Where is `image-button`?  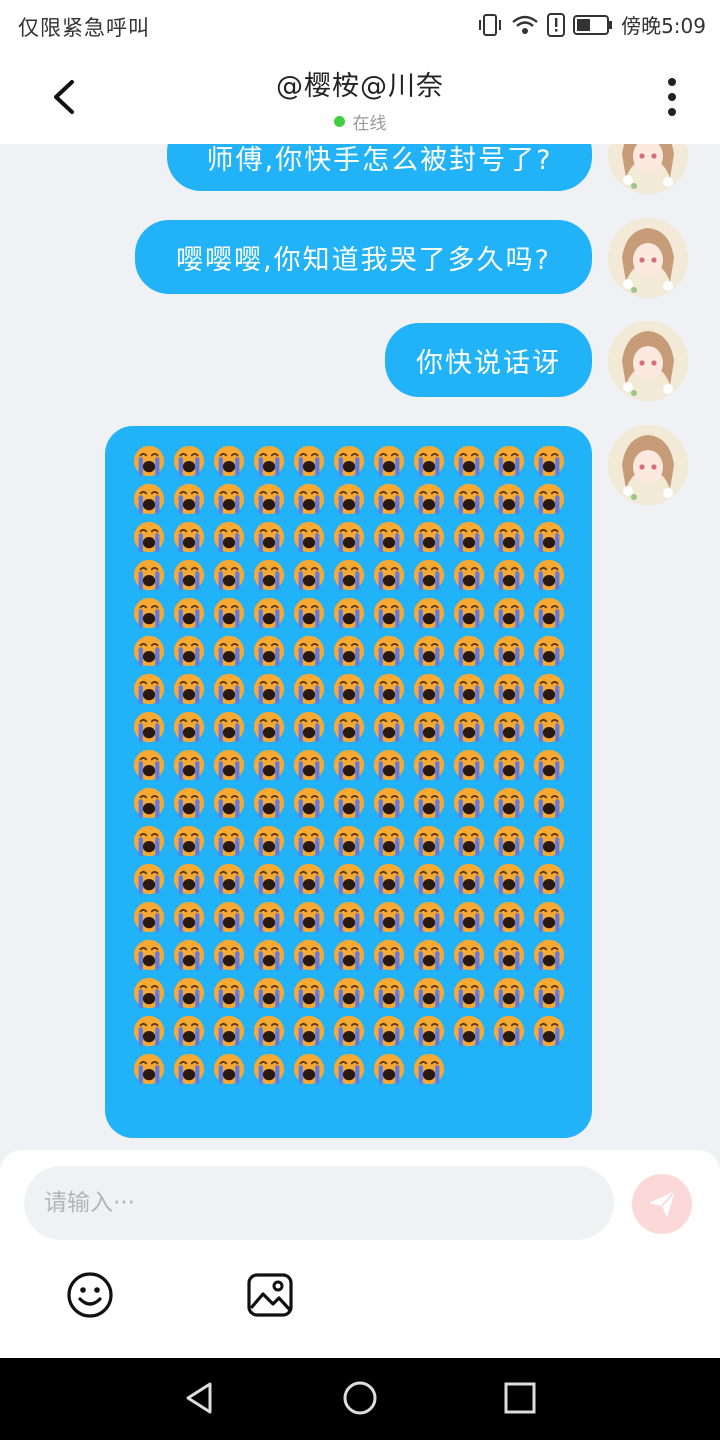 image-button is located at coordinates (270, 1295).